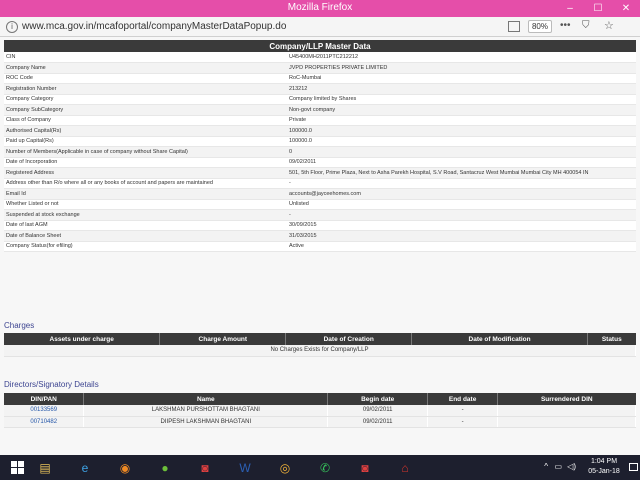 The height and width of the screenshot is (480, 640). I want to click on field-label: Email Id, so click(145, 194).